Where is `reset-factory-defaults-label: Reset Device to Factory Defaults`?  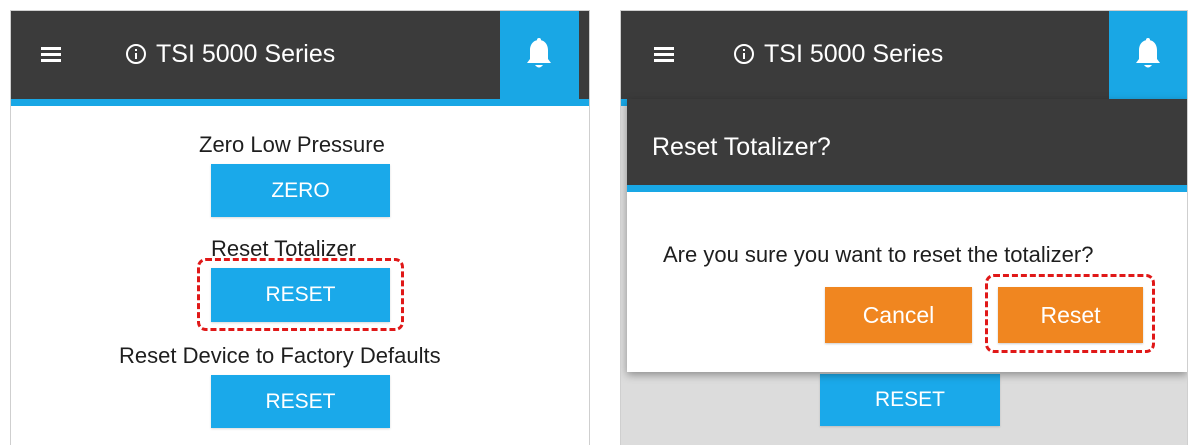
reset-factory-defaults-label: Reset Device to Factory Defaults is located at coordinates (280, 355).